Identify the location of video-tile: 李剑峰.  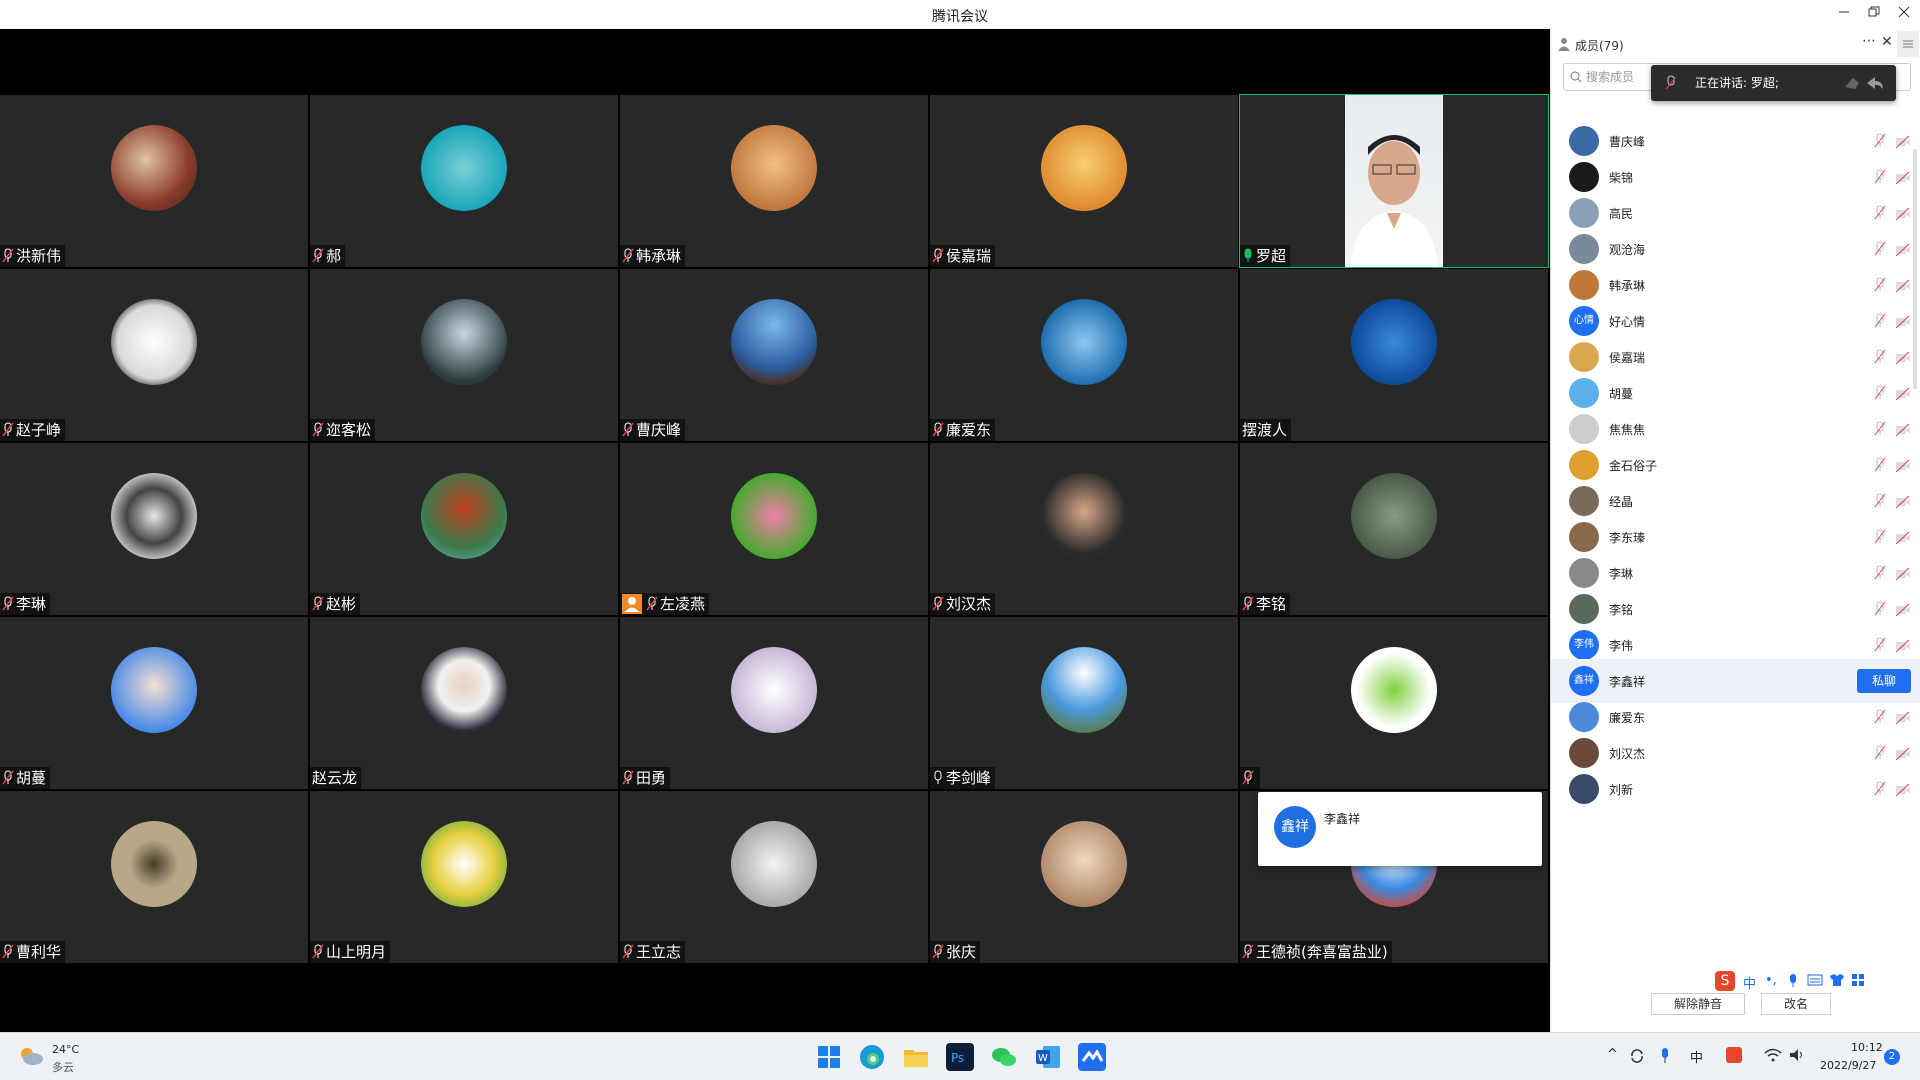
(1084, 703).